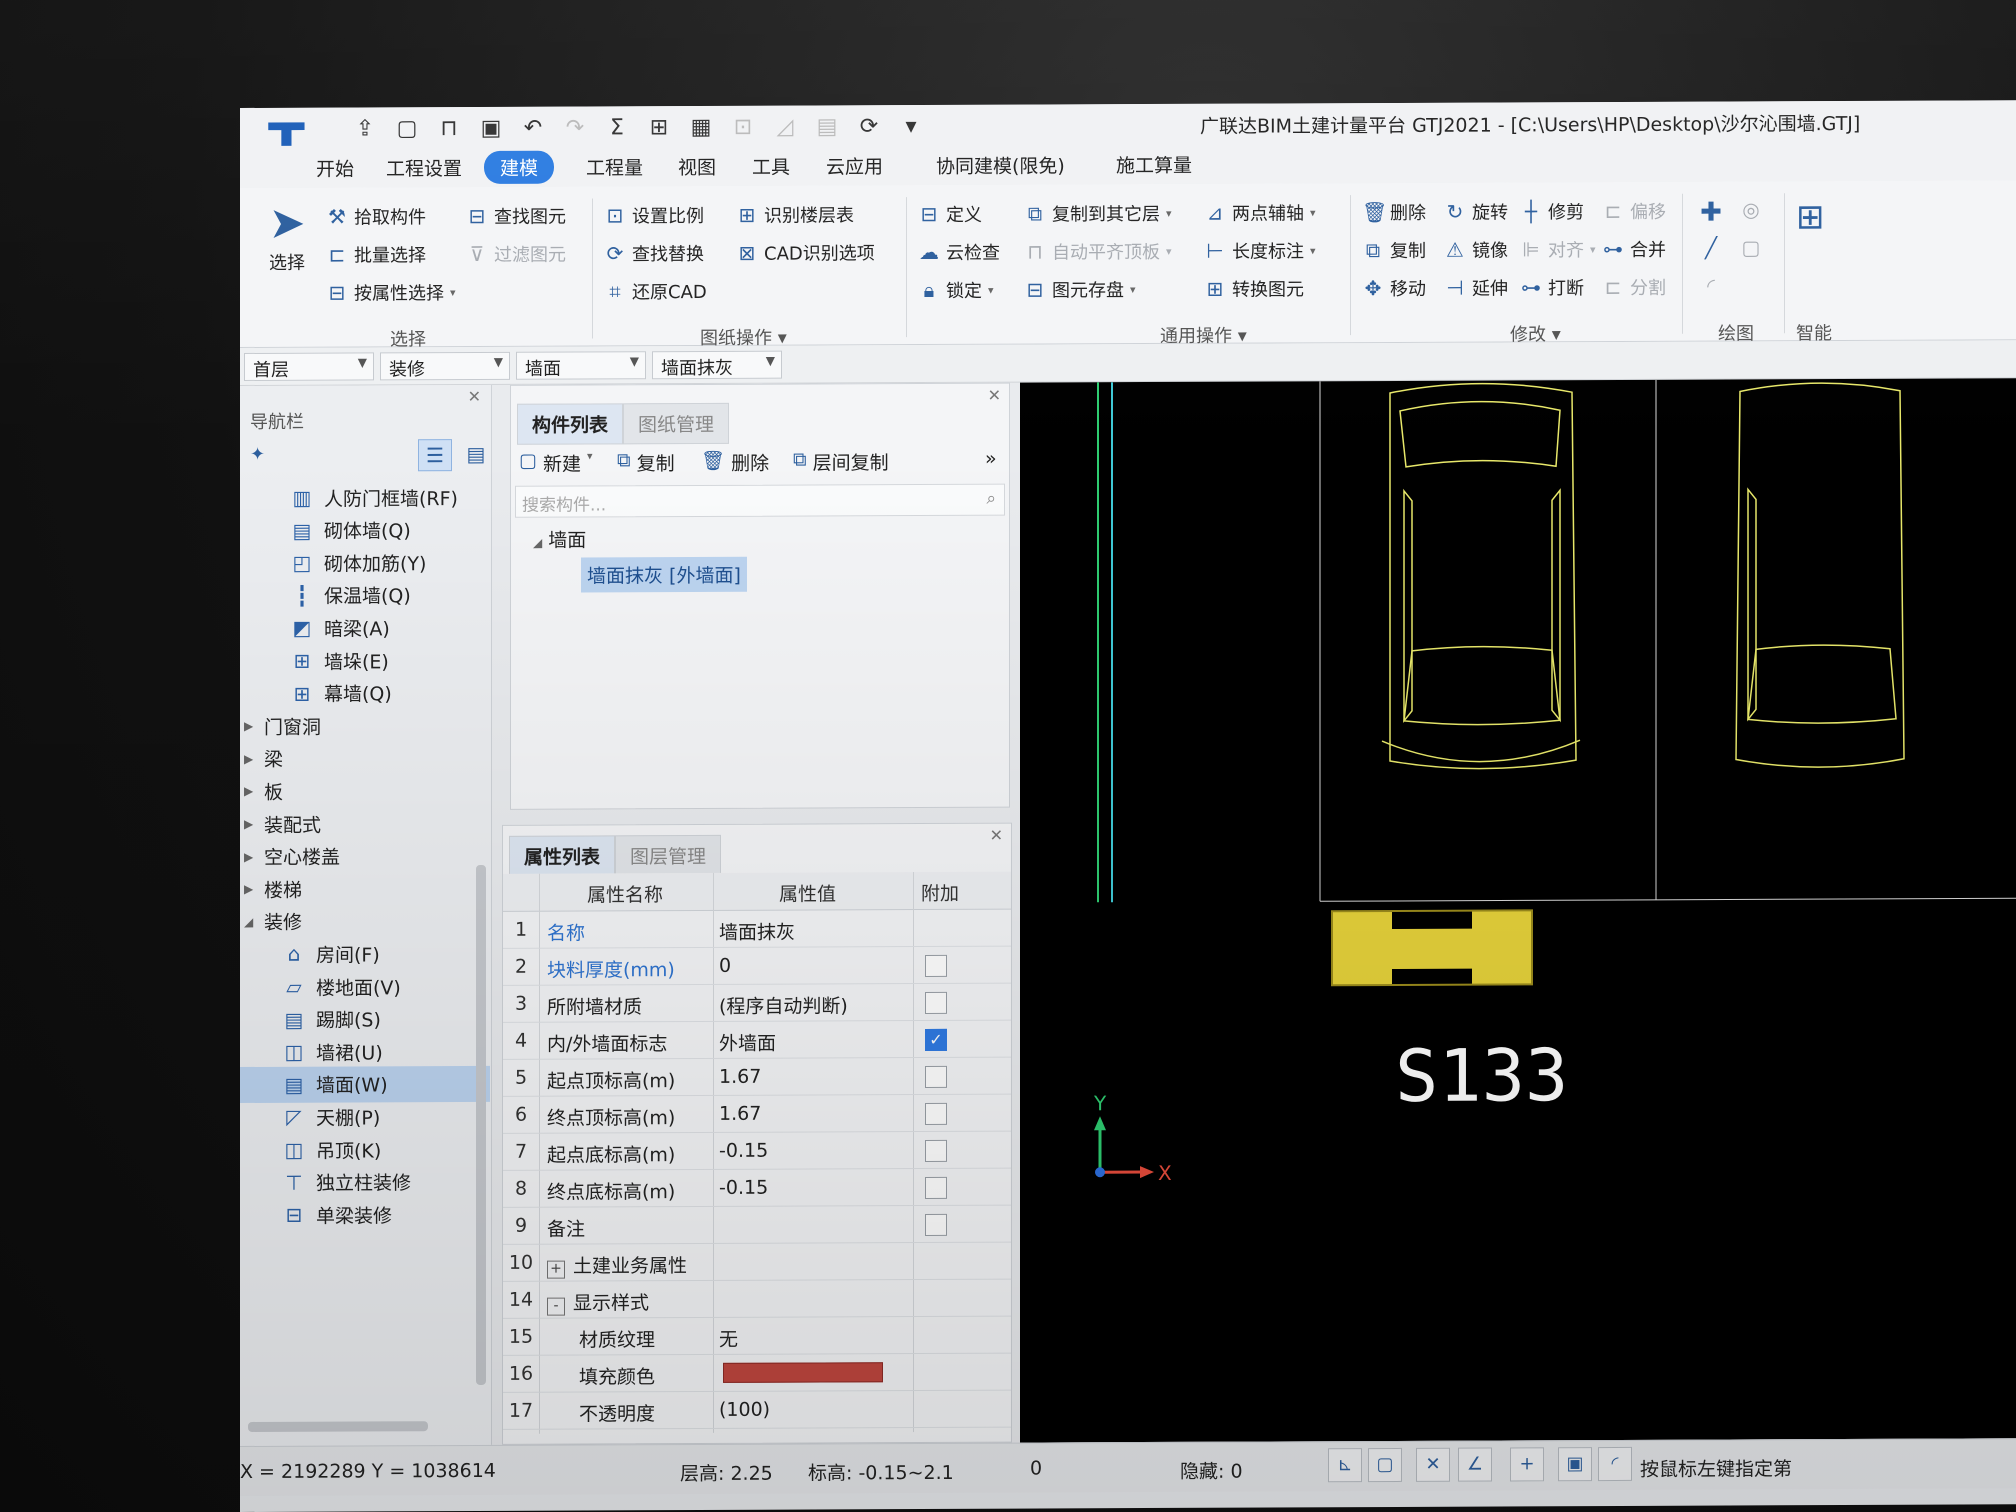 The height and width of the screenshot is (1512, 2016). Describe the element at coordinates (338, 1426) in the screenshot. I see `nav-horizontal-scrollbar` at that location.